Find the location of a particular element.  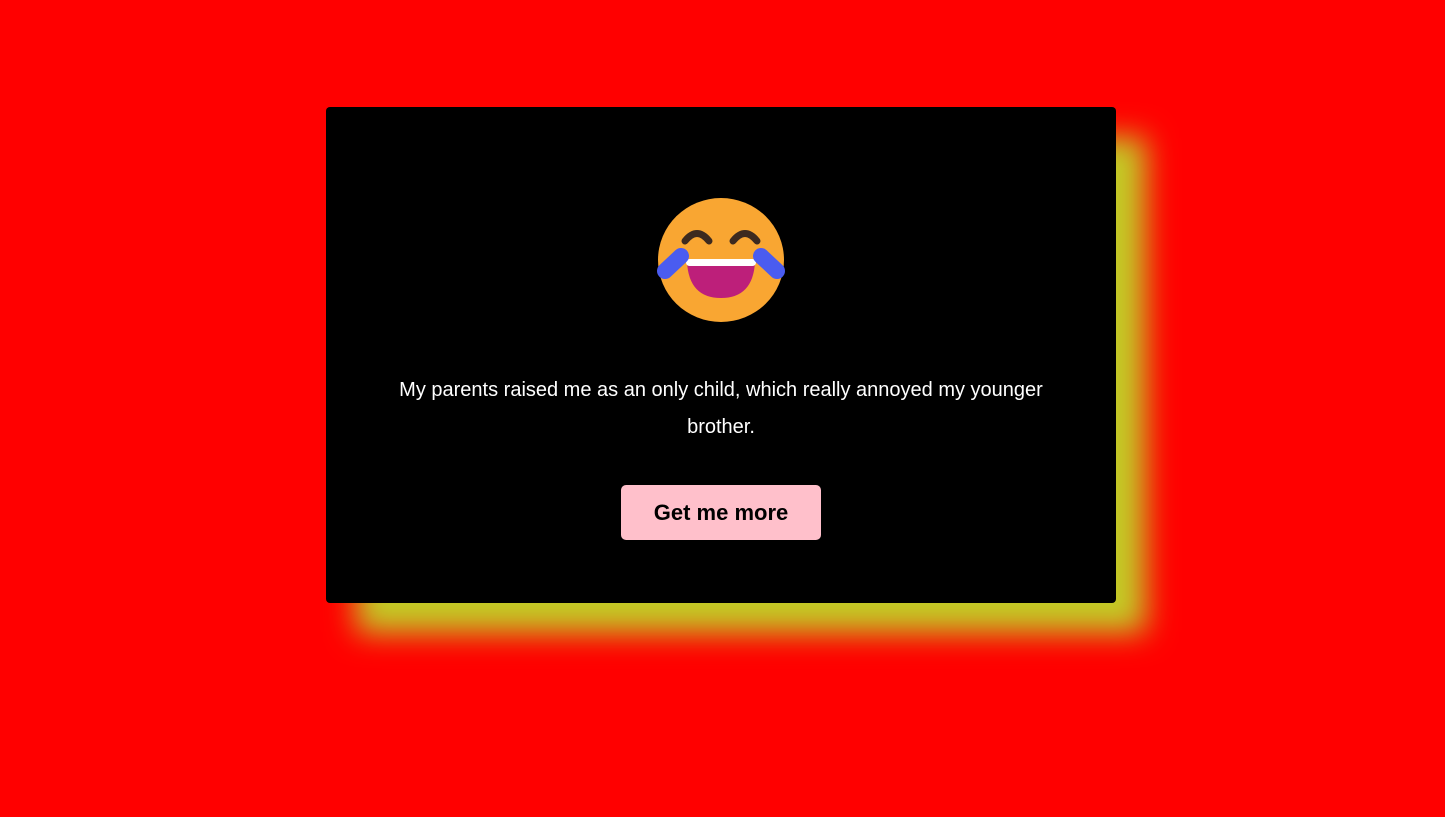

face-with-tears-of-joy-icon is located at coordinates (721, 260).